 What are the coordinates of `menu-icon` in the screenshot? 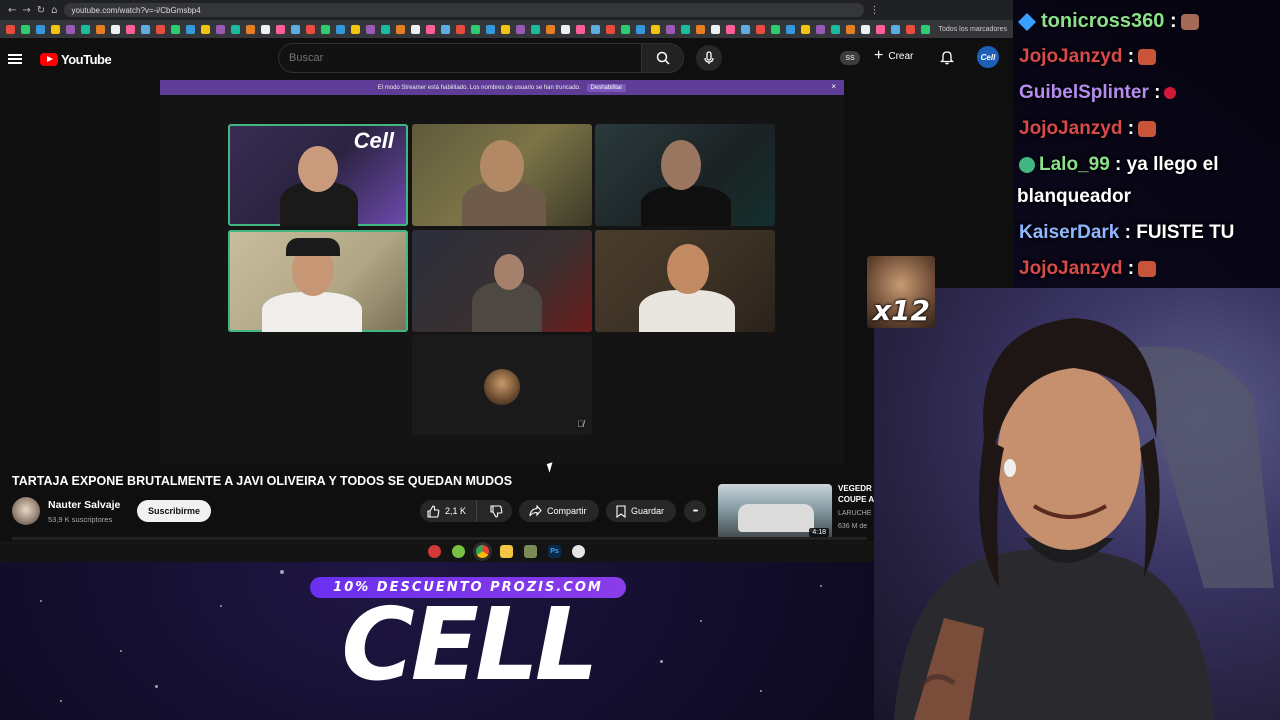 It's located at (15, 59).